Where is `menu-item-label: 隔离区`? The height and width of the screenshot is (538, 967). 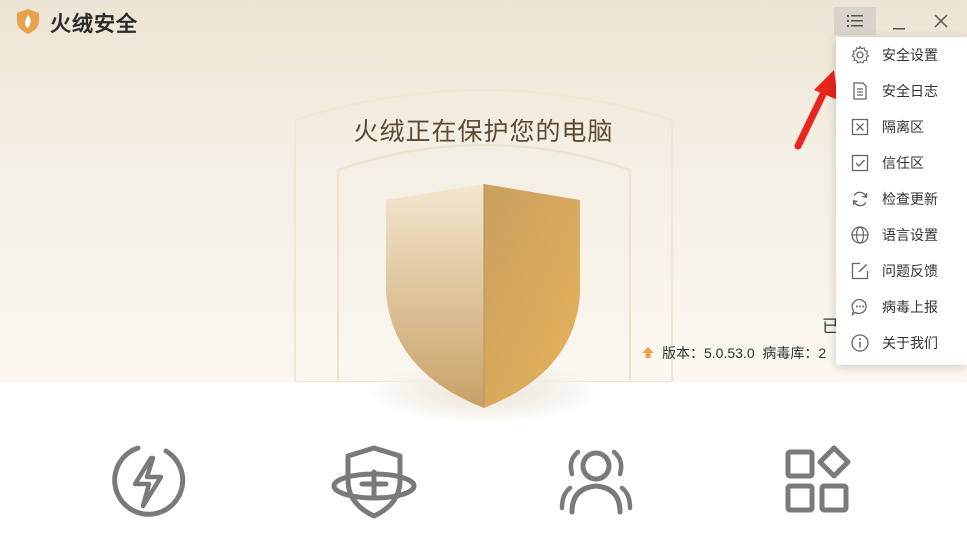
menu-item-label: 隔离区 is located at coordinates (903, 127).